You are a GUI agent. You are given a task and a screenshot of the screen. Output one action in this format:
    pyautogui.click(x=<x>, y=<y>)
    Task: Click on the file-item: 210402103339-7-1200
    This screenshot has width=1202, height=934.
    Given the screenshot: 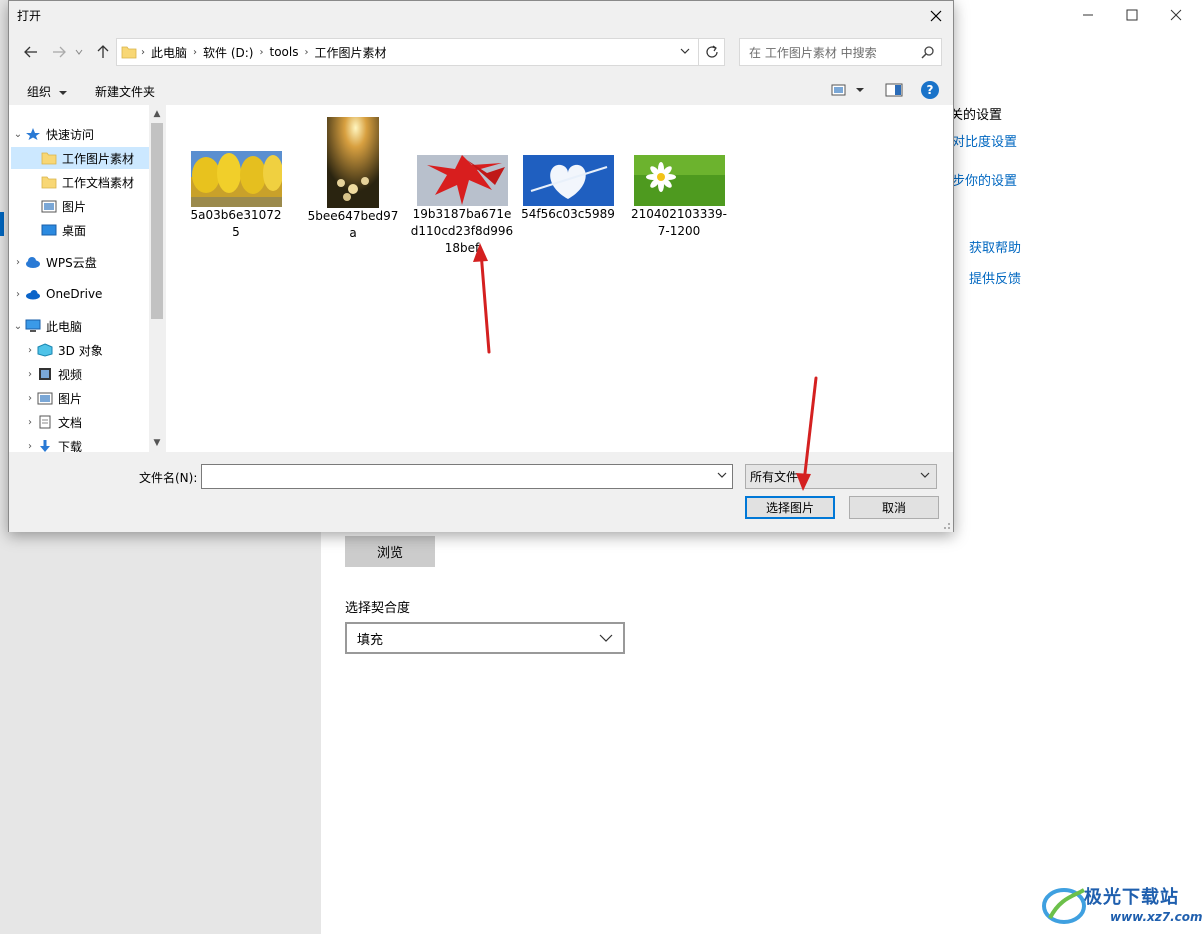 What is the action you would take?
    pyautogui.click(x=679, y=197)
    